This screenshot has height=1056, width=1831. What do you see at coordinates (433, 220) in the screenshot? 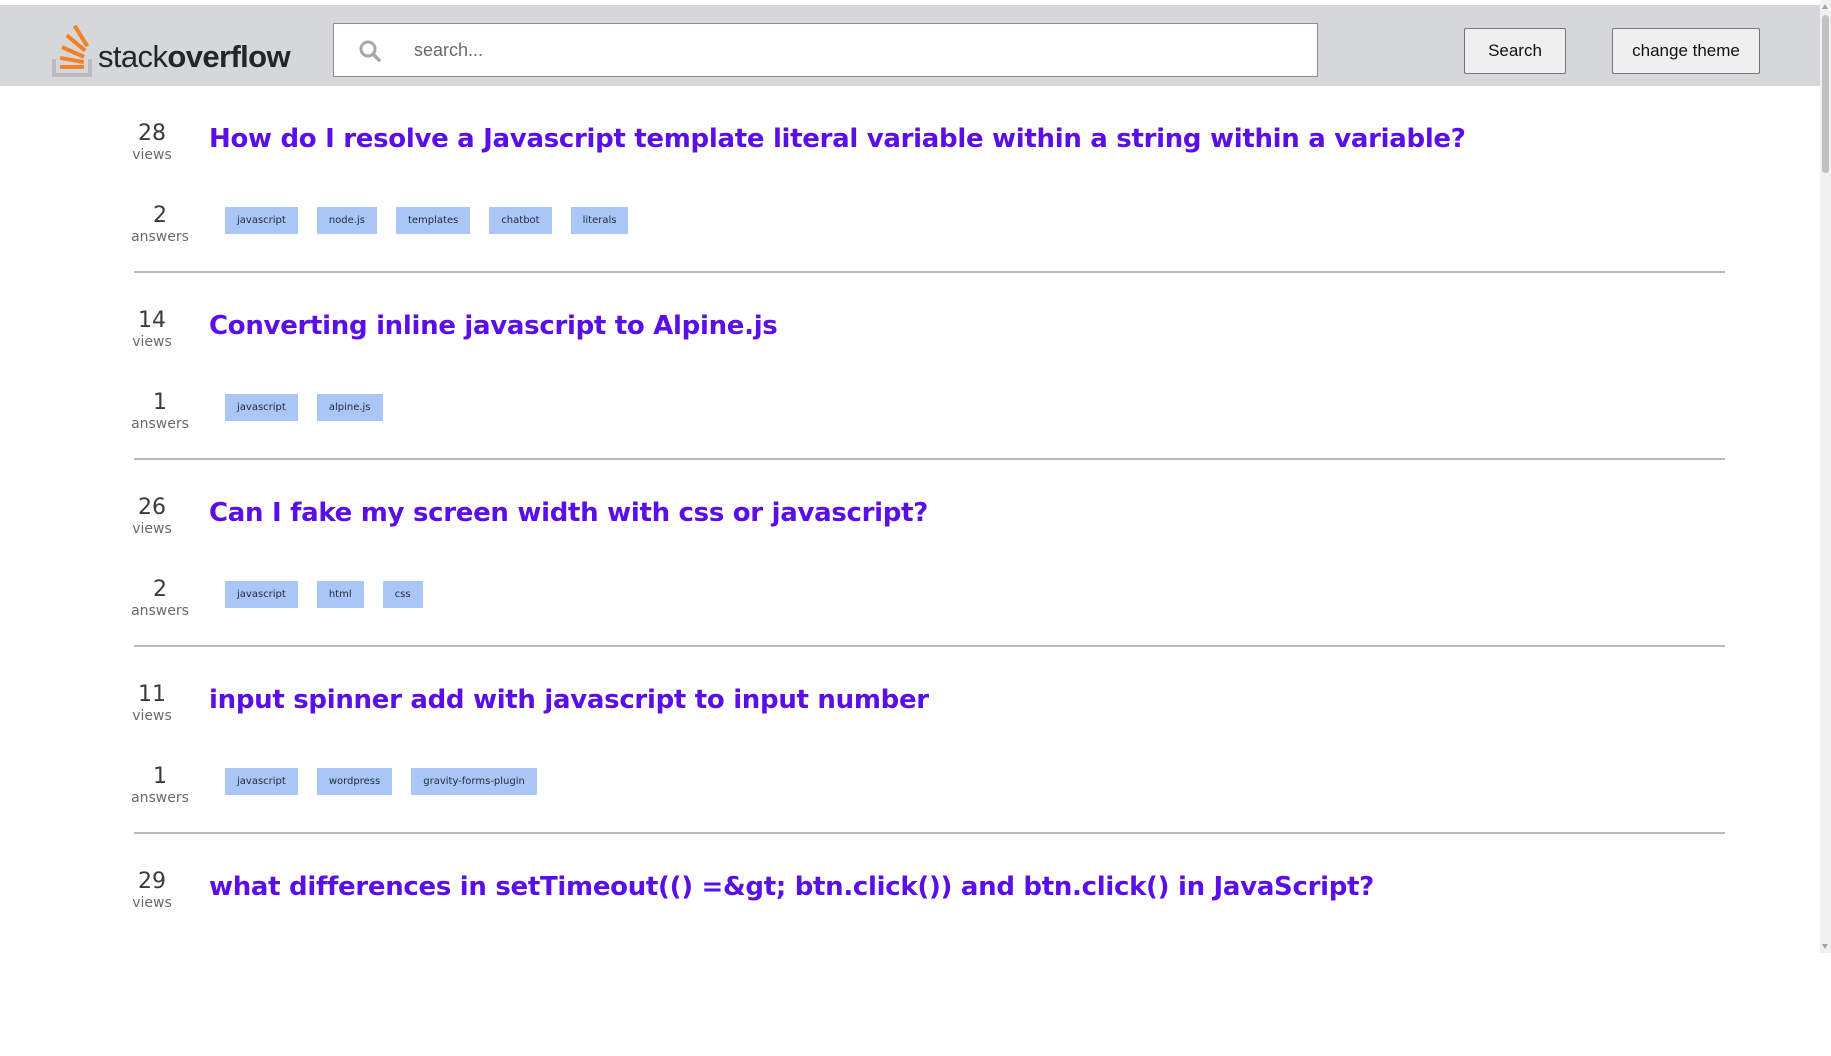
I see `tag: templates` at bounding box center [433, 220].